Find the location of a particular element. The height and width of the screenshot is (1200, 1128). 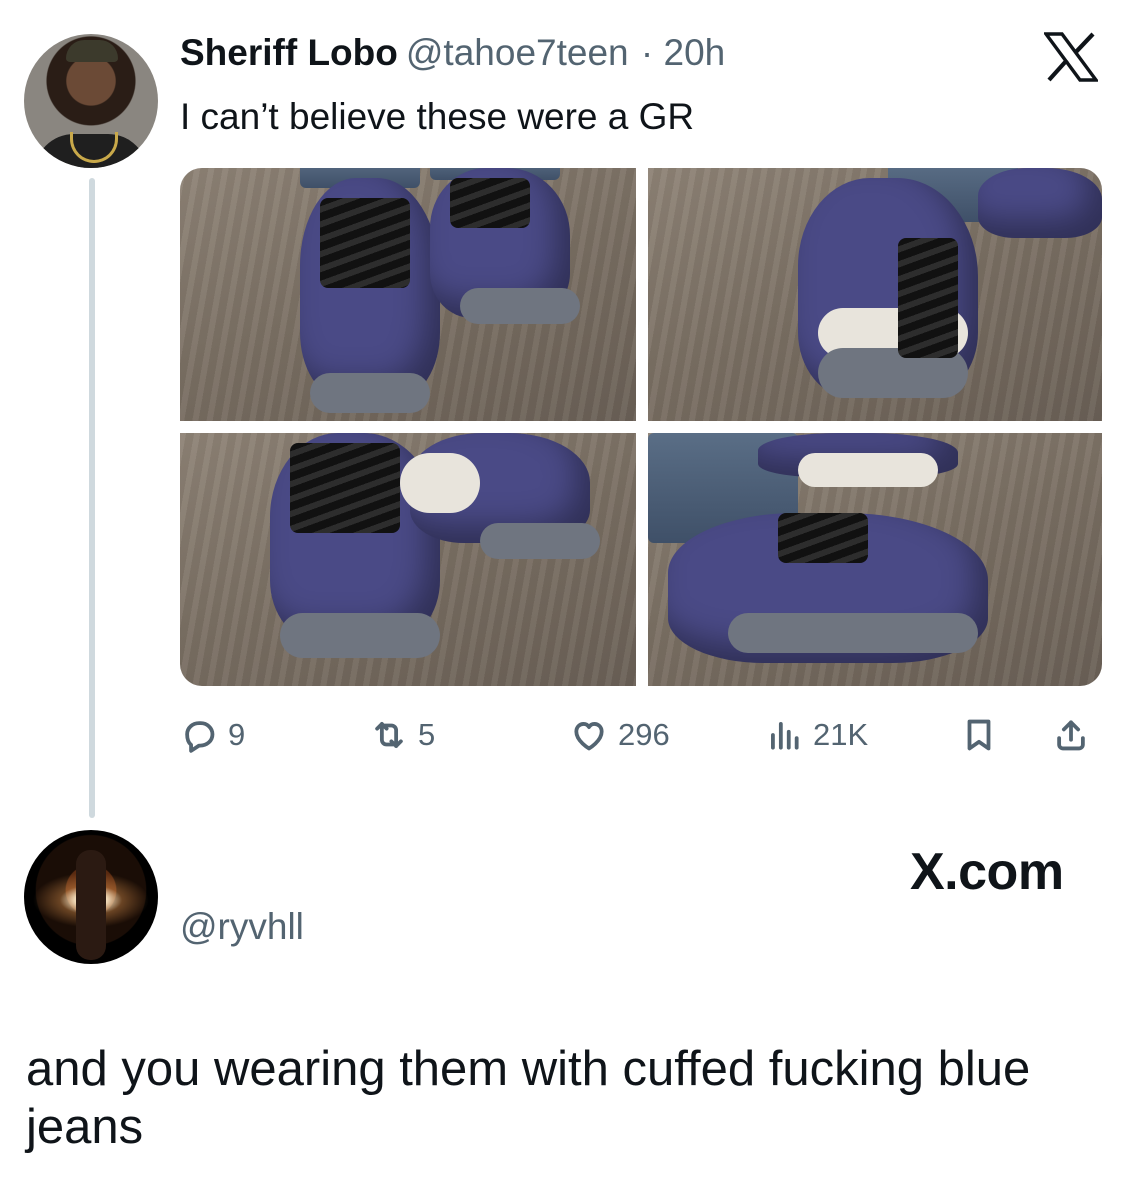

share-icon is located at coordinates (1071, 735).